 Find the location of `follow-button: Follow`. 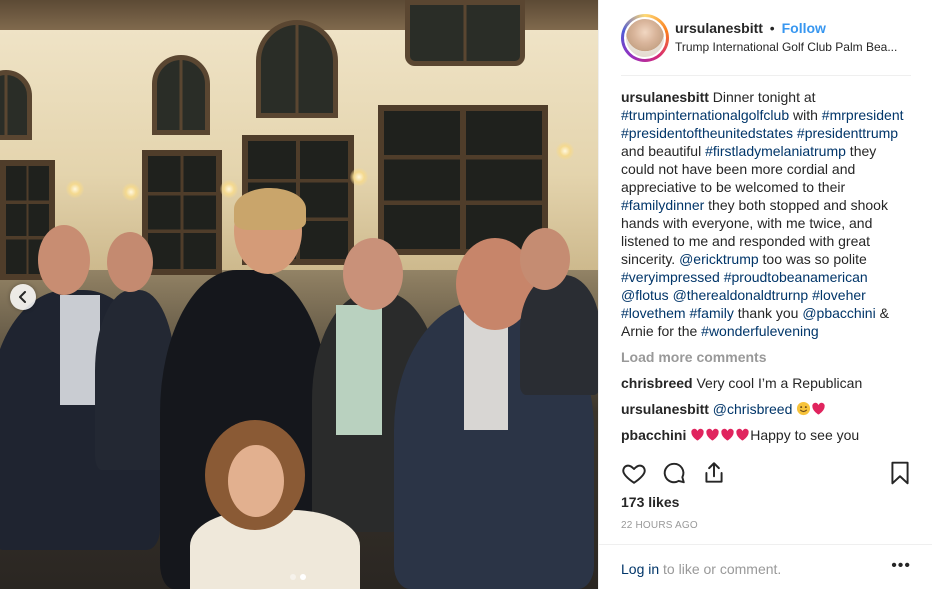

follow-button: Follow is located at coordinates (804, 28).